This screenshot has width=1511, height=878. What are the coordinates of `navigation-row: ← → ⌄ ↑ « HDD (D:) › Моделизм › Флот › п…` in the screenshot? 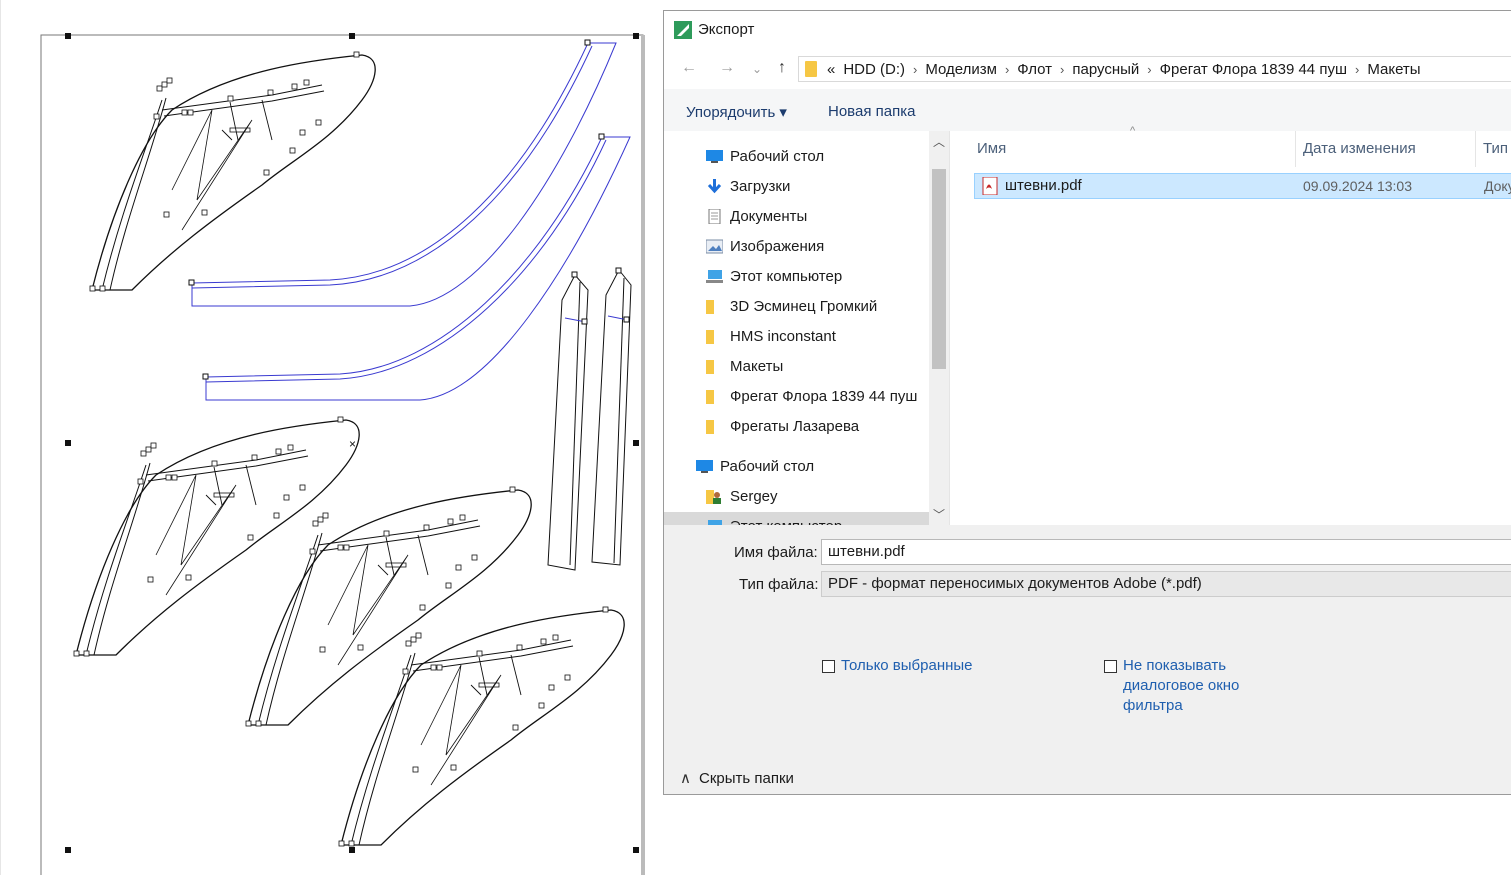 It's located at (1087, 69).